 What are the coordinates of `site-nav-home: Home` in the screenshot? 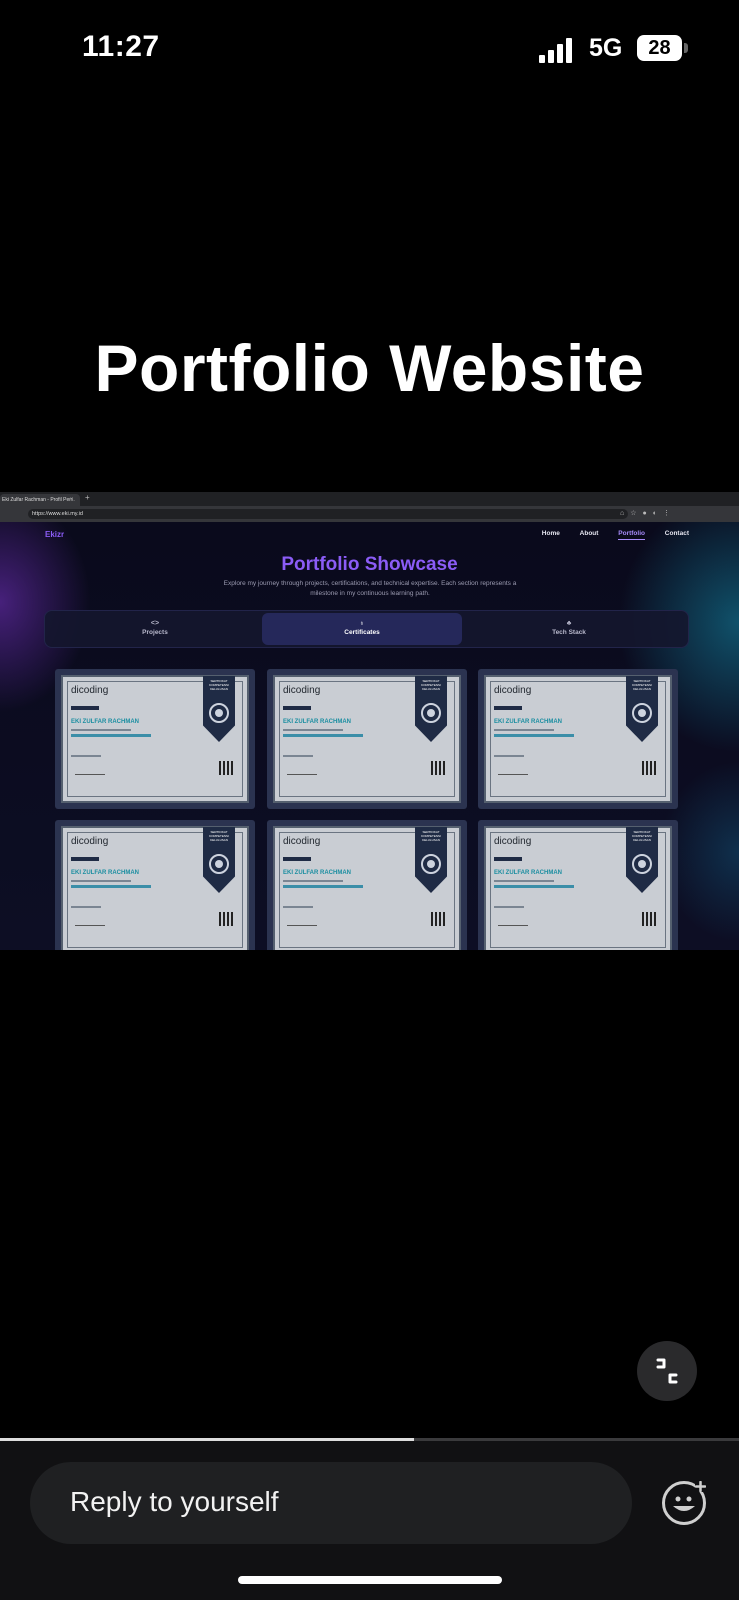 It's located at (550, 533).